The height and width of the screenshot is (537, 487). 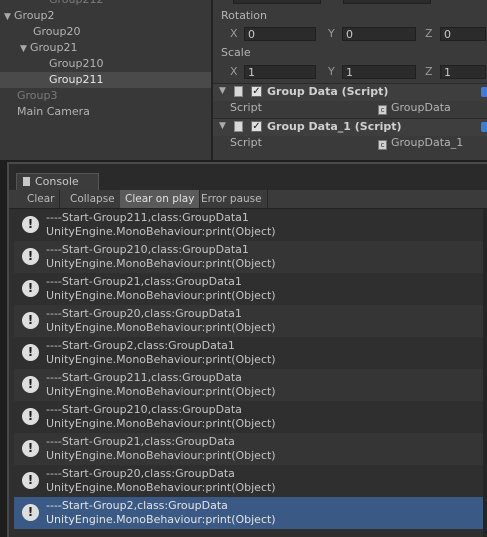 What do you see at coordinates (463, 72) in the screenshot?
I see `scale-z-field: 1` at bounding box center [463, 72].